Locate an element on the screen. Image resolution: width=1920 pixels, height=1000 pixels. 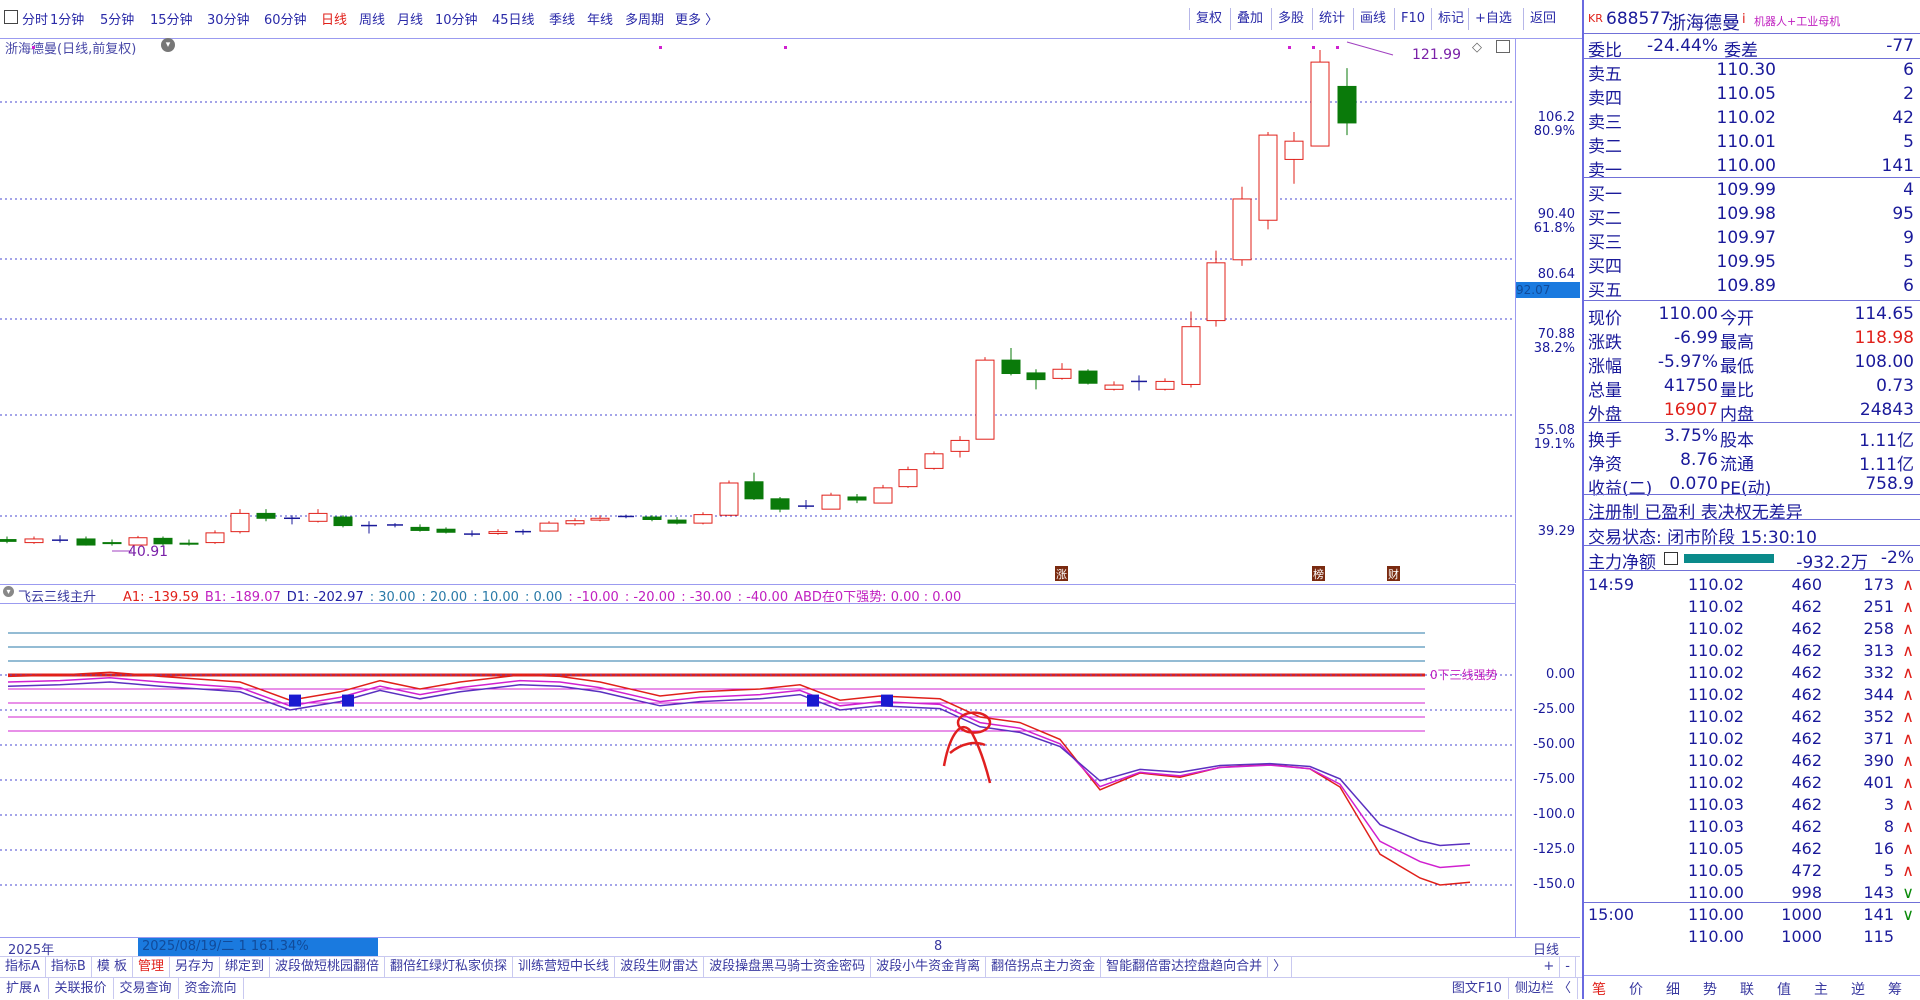
tick-row: 110.02 462 258 ∧ is located at coordinates (1801, 628).